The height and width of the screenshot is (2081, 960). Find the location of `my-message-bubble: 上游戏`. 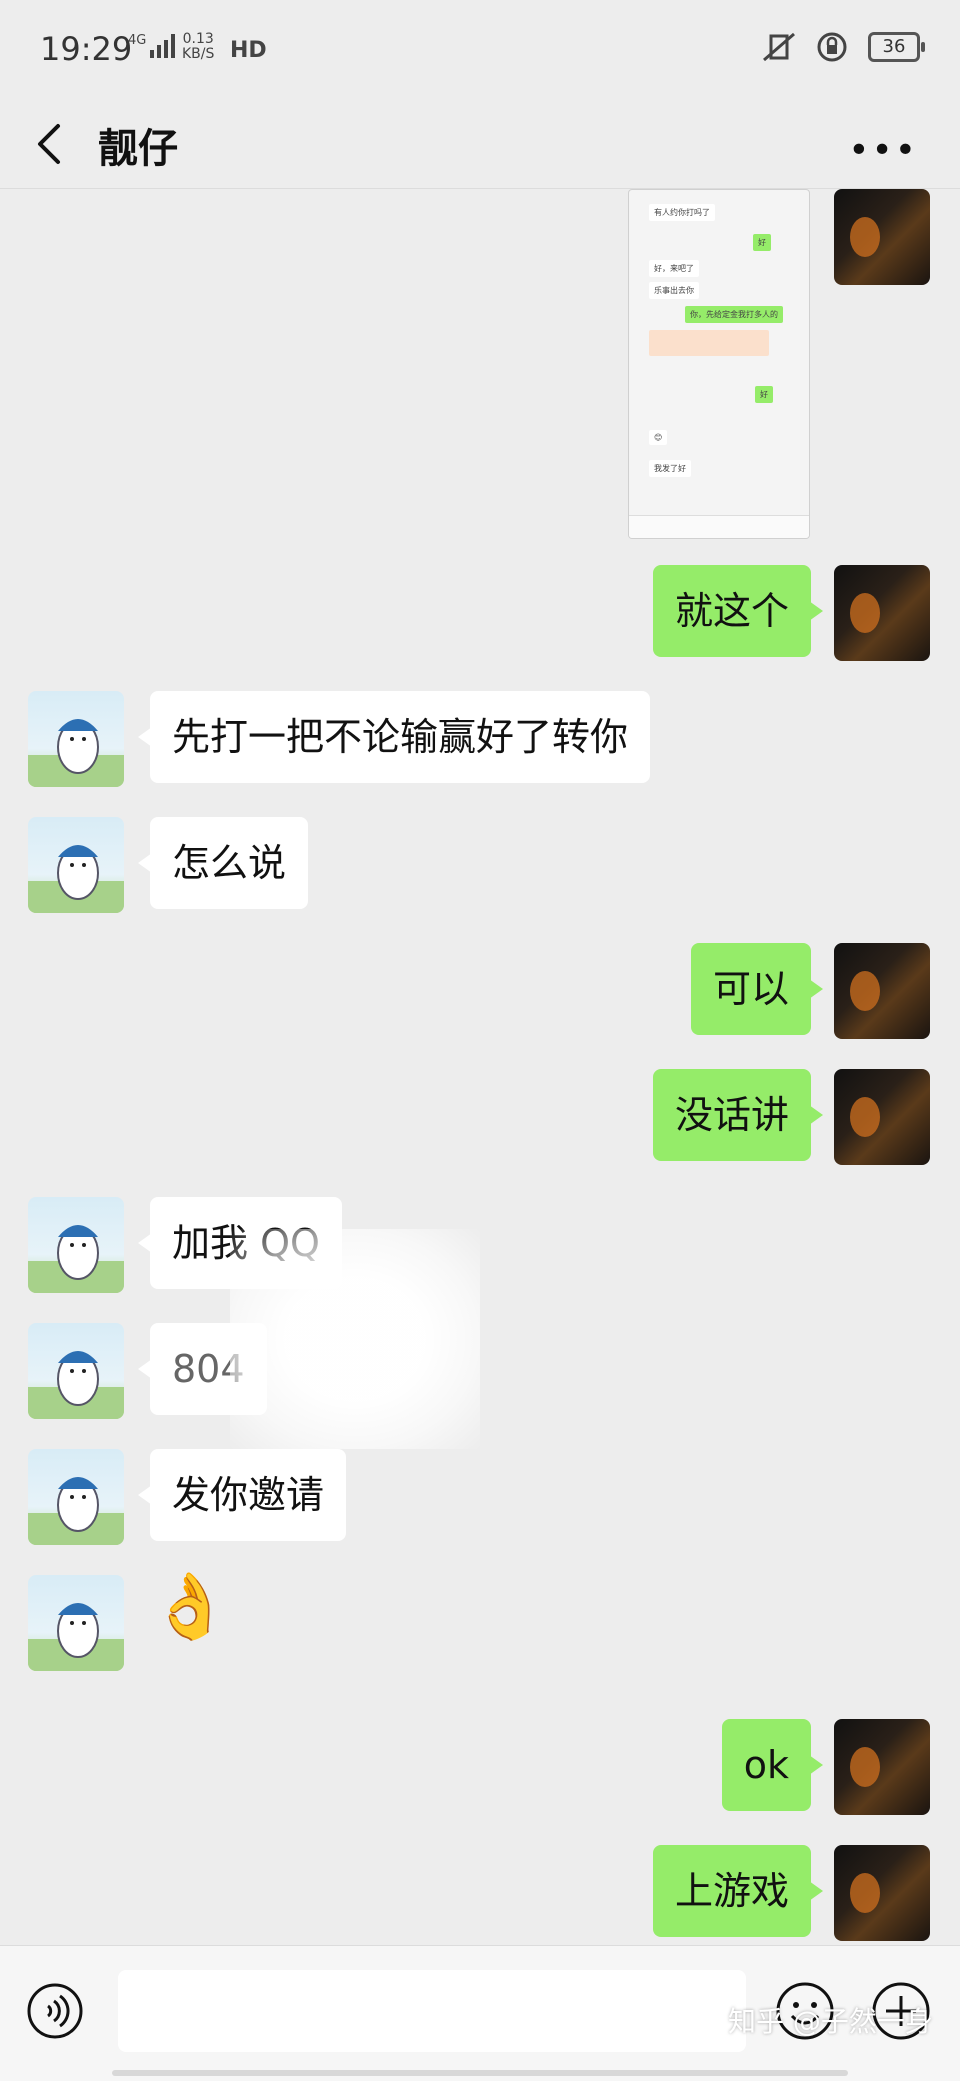

my-message-bubble: 上游戏 is located at coordinates (738, 1891).